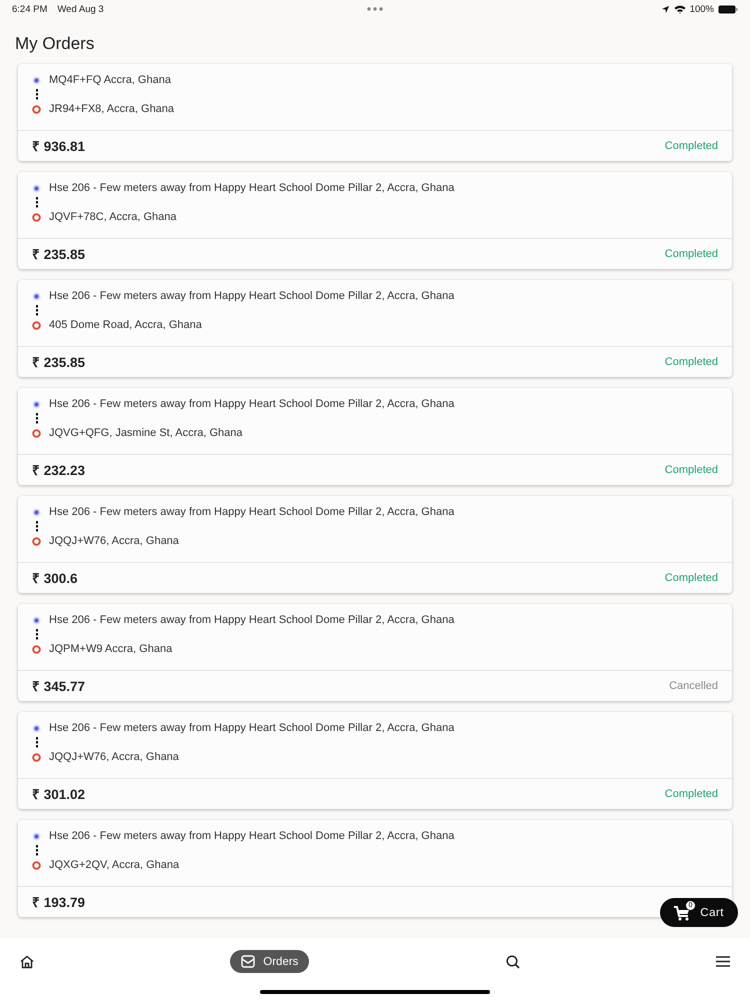 The height and width of the screenshot is (1000, 750). Describe the element at coordinates (723, 961) in the screenshot. I see `menu-icon` at that location.